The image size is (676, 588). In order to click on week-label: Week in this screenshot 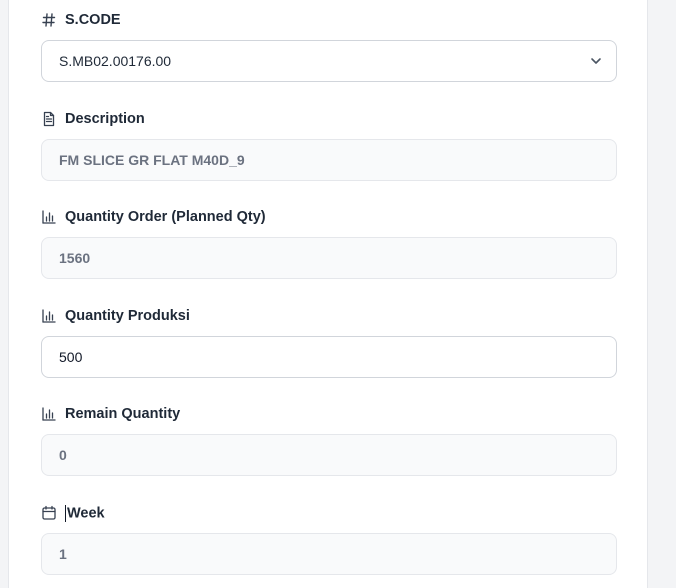, I will do `click(85, 513)`.